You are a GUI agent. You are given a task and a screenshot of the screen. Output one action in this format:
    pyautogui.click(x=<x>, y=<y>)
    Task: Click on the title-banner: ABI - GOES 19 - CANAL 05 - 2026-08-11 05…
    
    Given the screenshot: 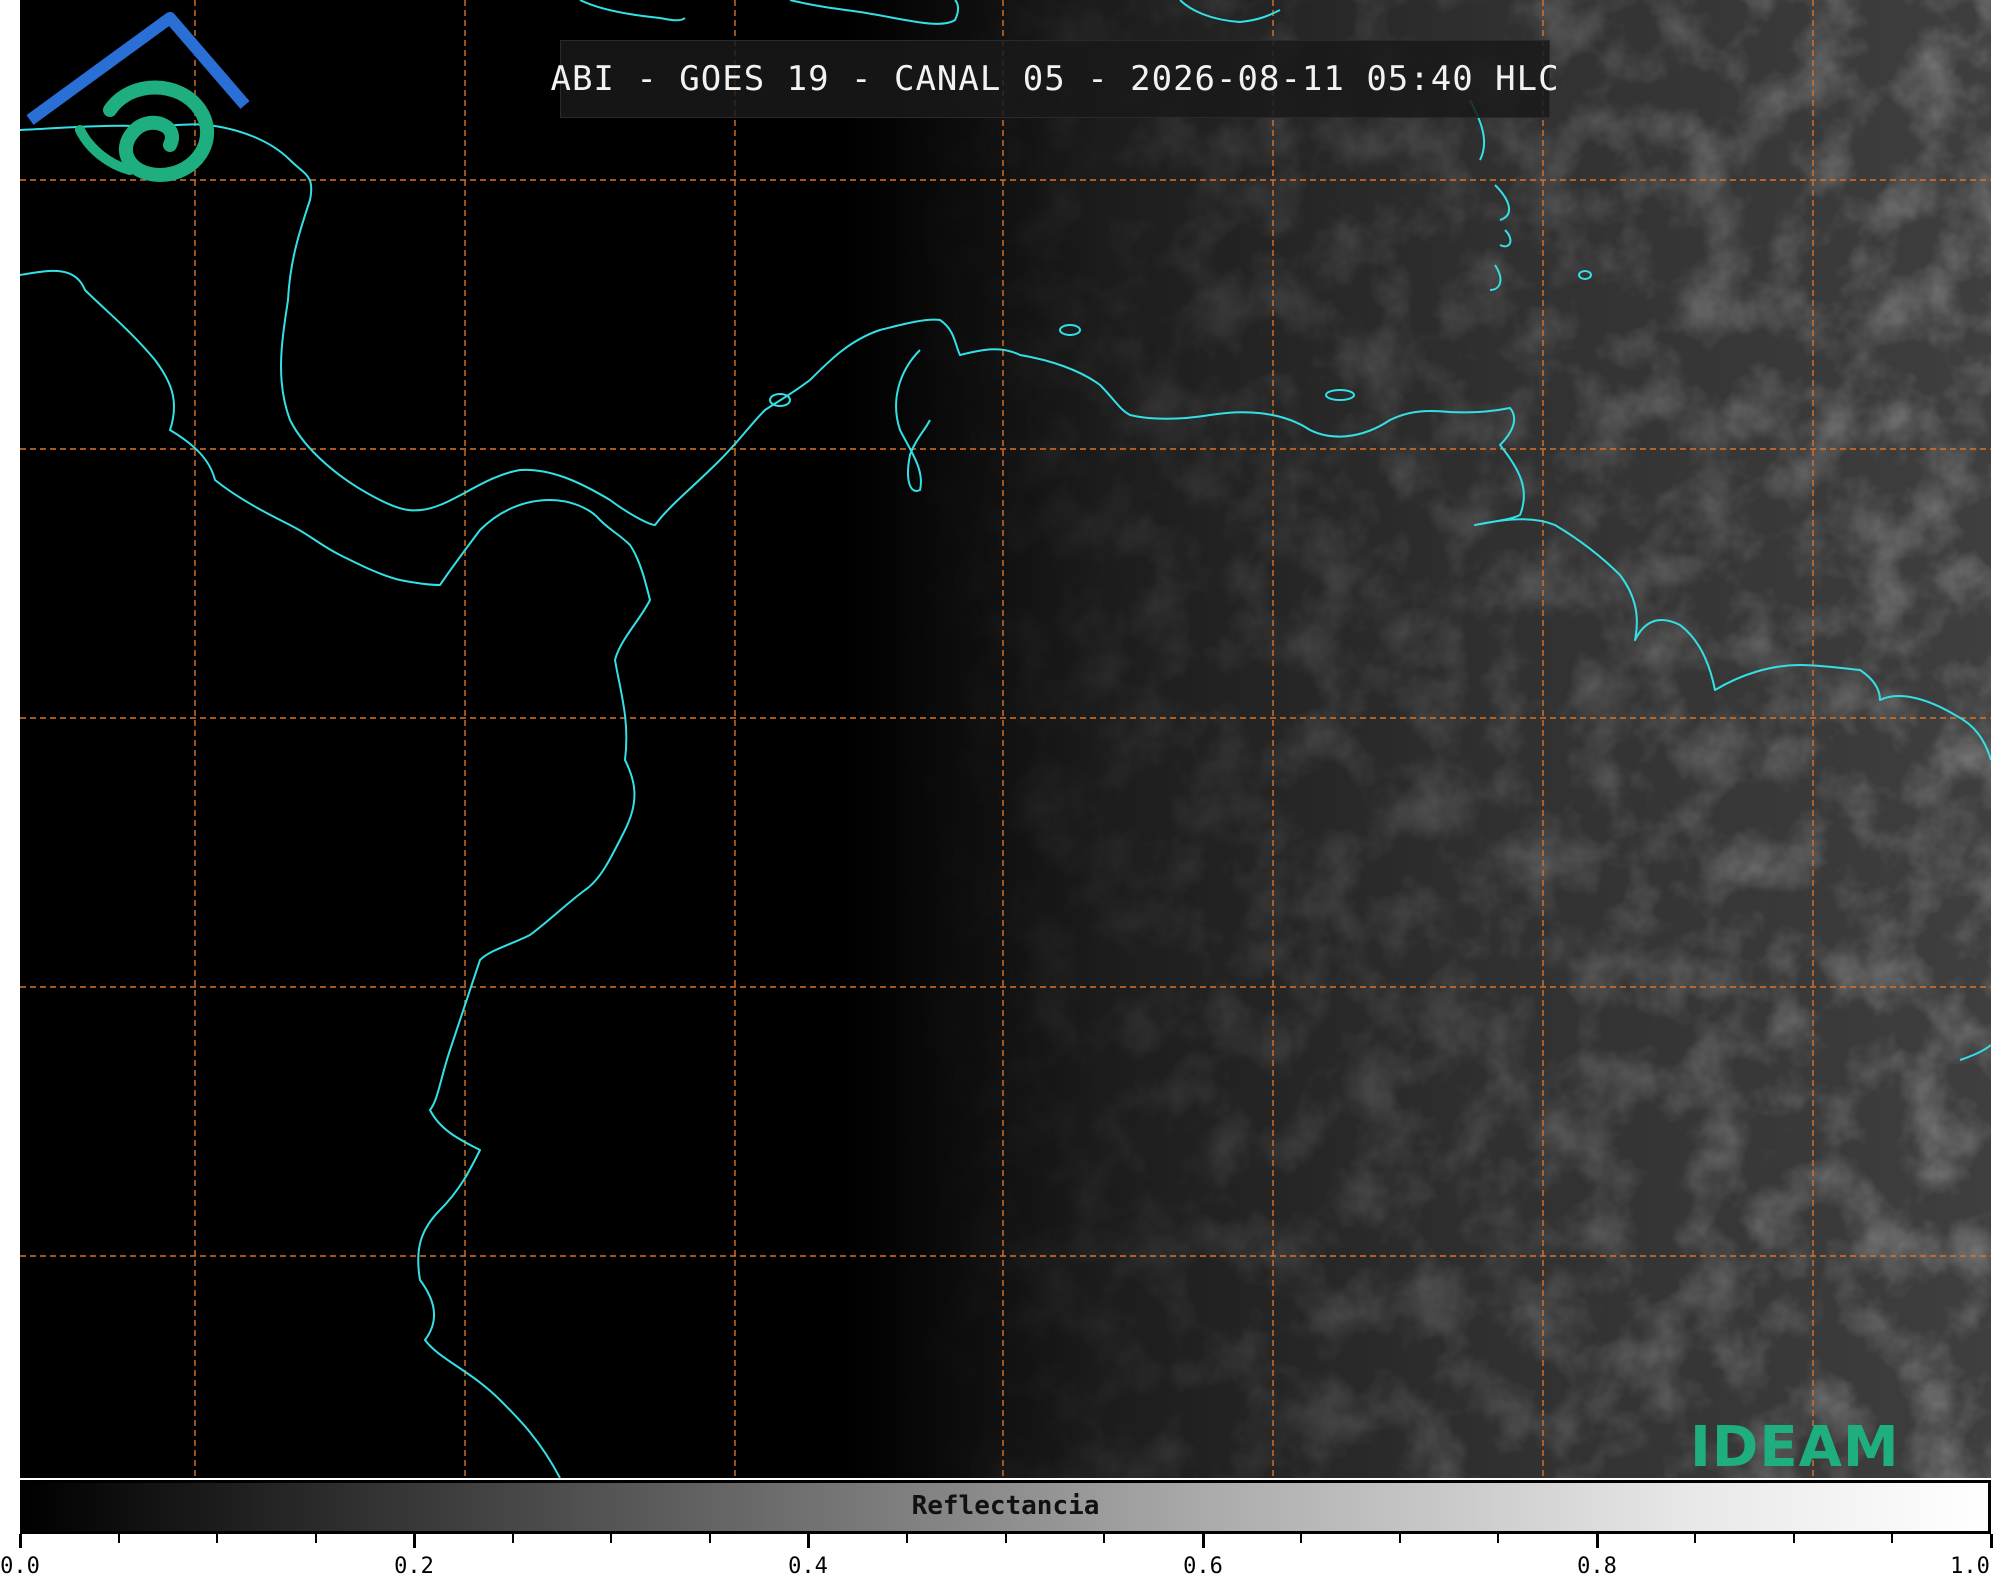 What is the action you would take?
    pyautogui.click(x=1054, y=79)
    